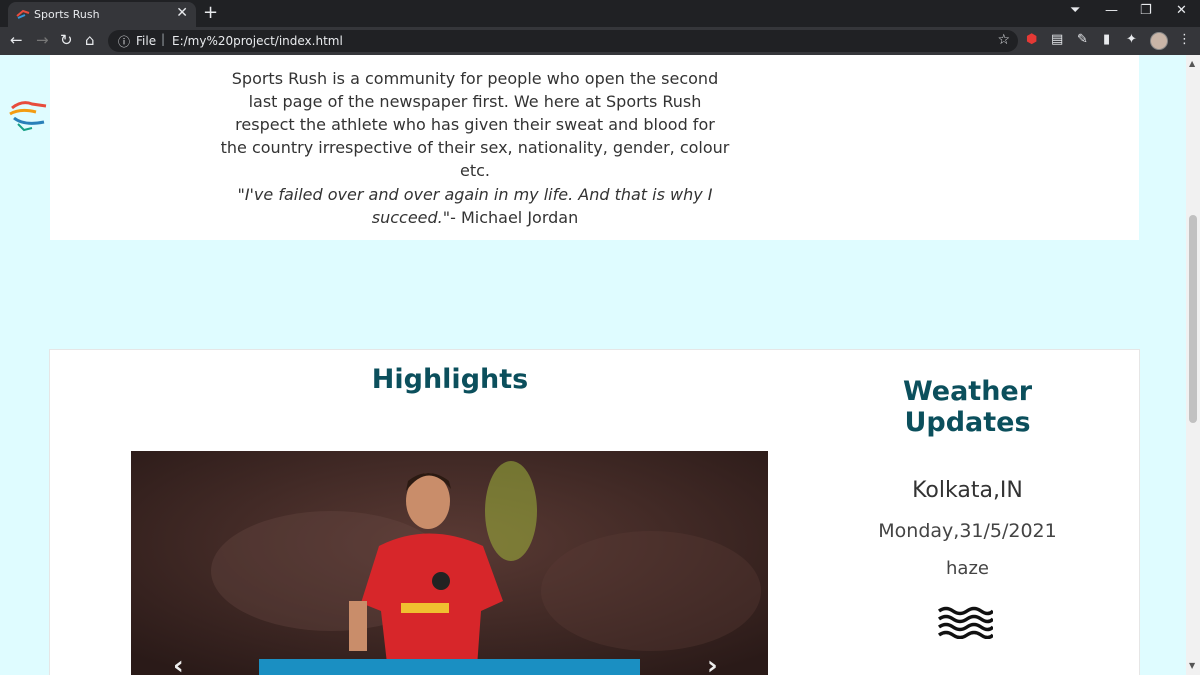  What do you see at coordinates (66, 40) in the screenshot?
I see `reload-icon: ↻` at bounding box center [66, 40].